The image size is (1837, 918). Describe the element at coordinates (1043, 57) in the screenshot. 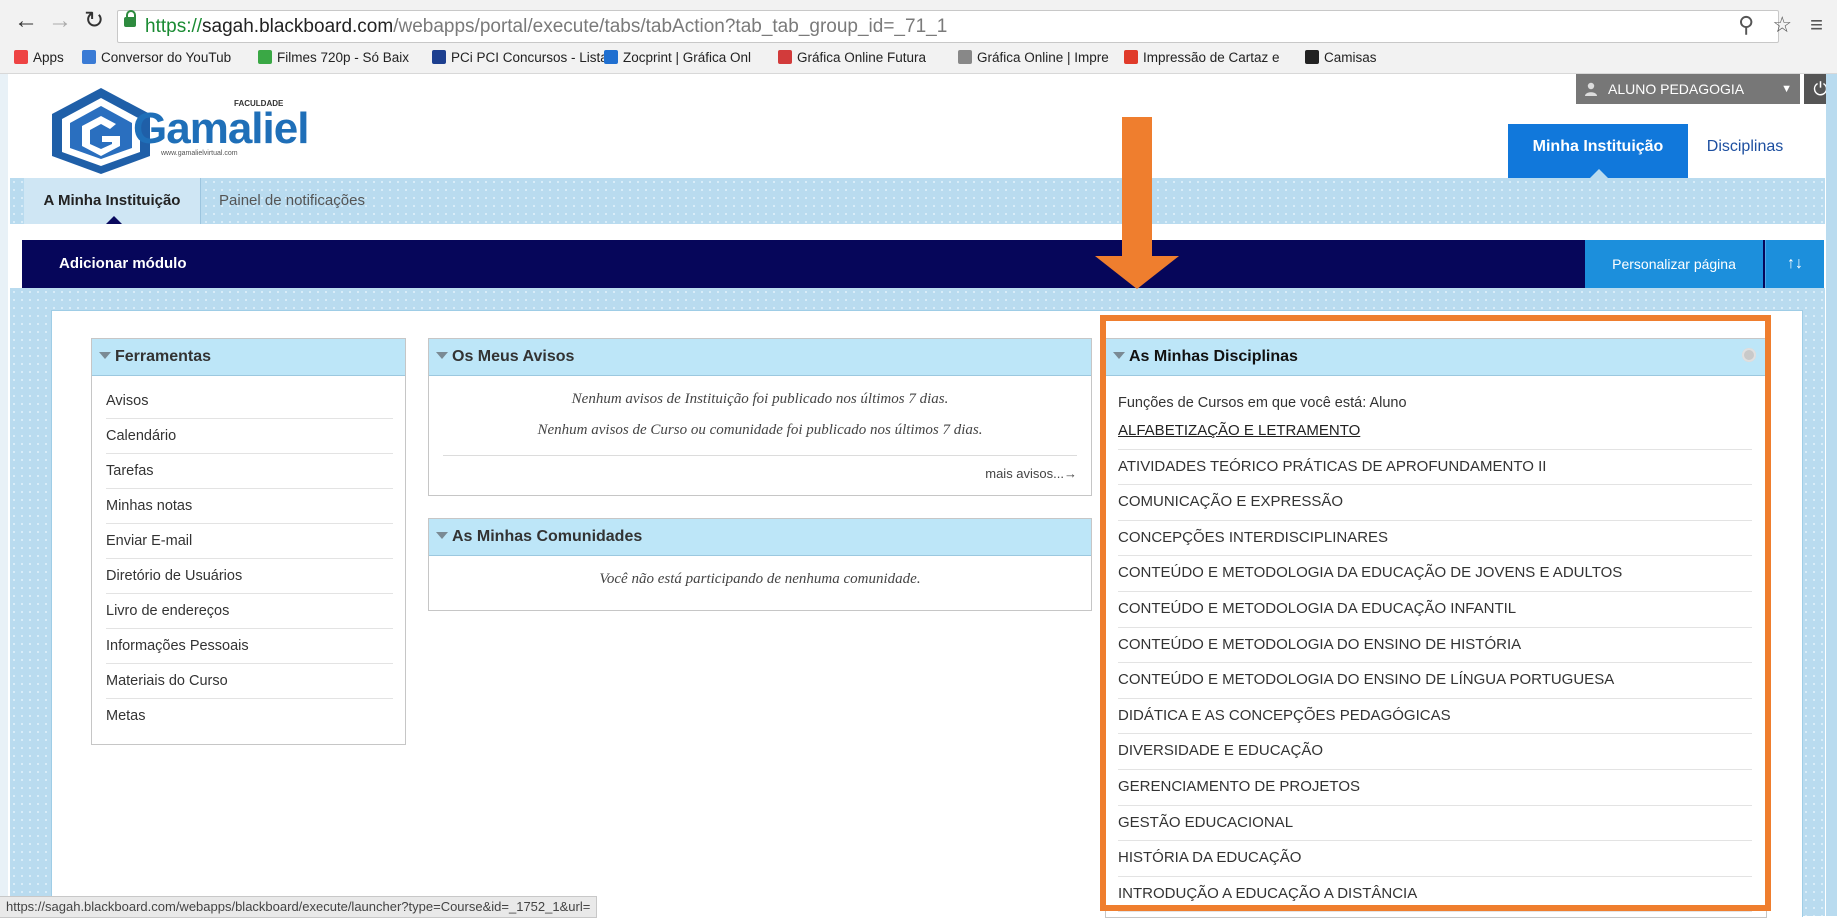

I see `bookmark-label: Gráfica Online | Impre` at that location.